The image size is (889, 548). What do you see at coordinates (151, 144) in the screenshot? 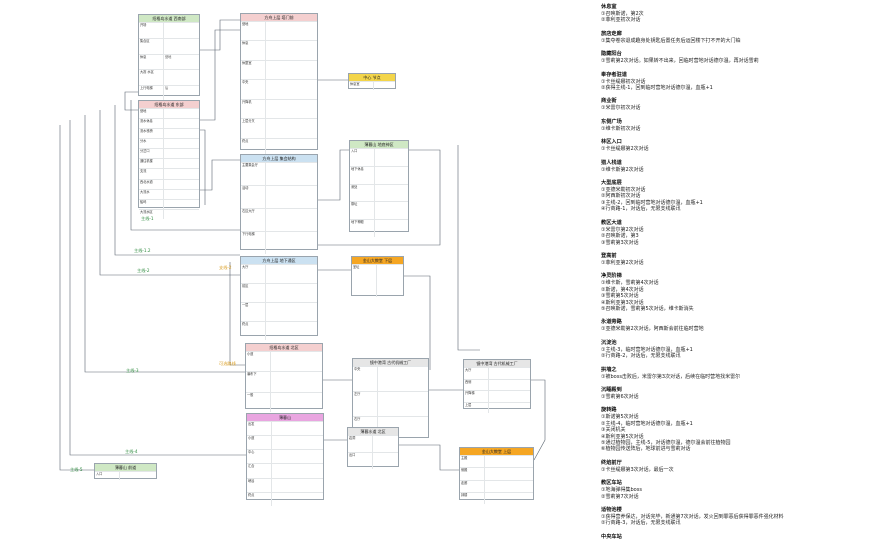
I see `node-row-key: 分水` at bounding box center [151, 144].